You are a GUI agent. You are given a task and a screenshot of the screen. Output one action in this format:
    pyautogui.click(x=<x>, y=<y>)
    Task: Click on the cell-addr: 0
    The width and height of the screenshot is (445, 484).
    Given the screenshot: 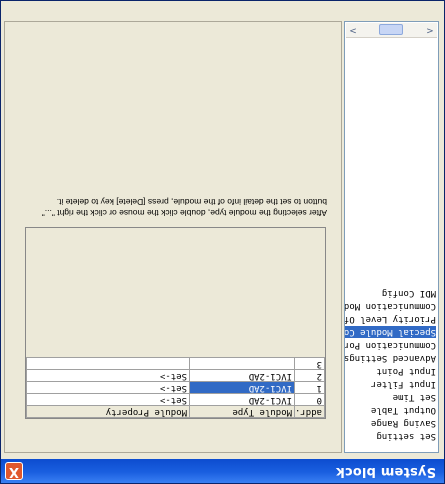 What is the action you would take?
    pyautogui.click(x=309, y=399)
    